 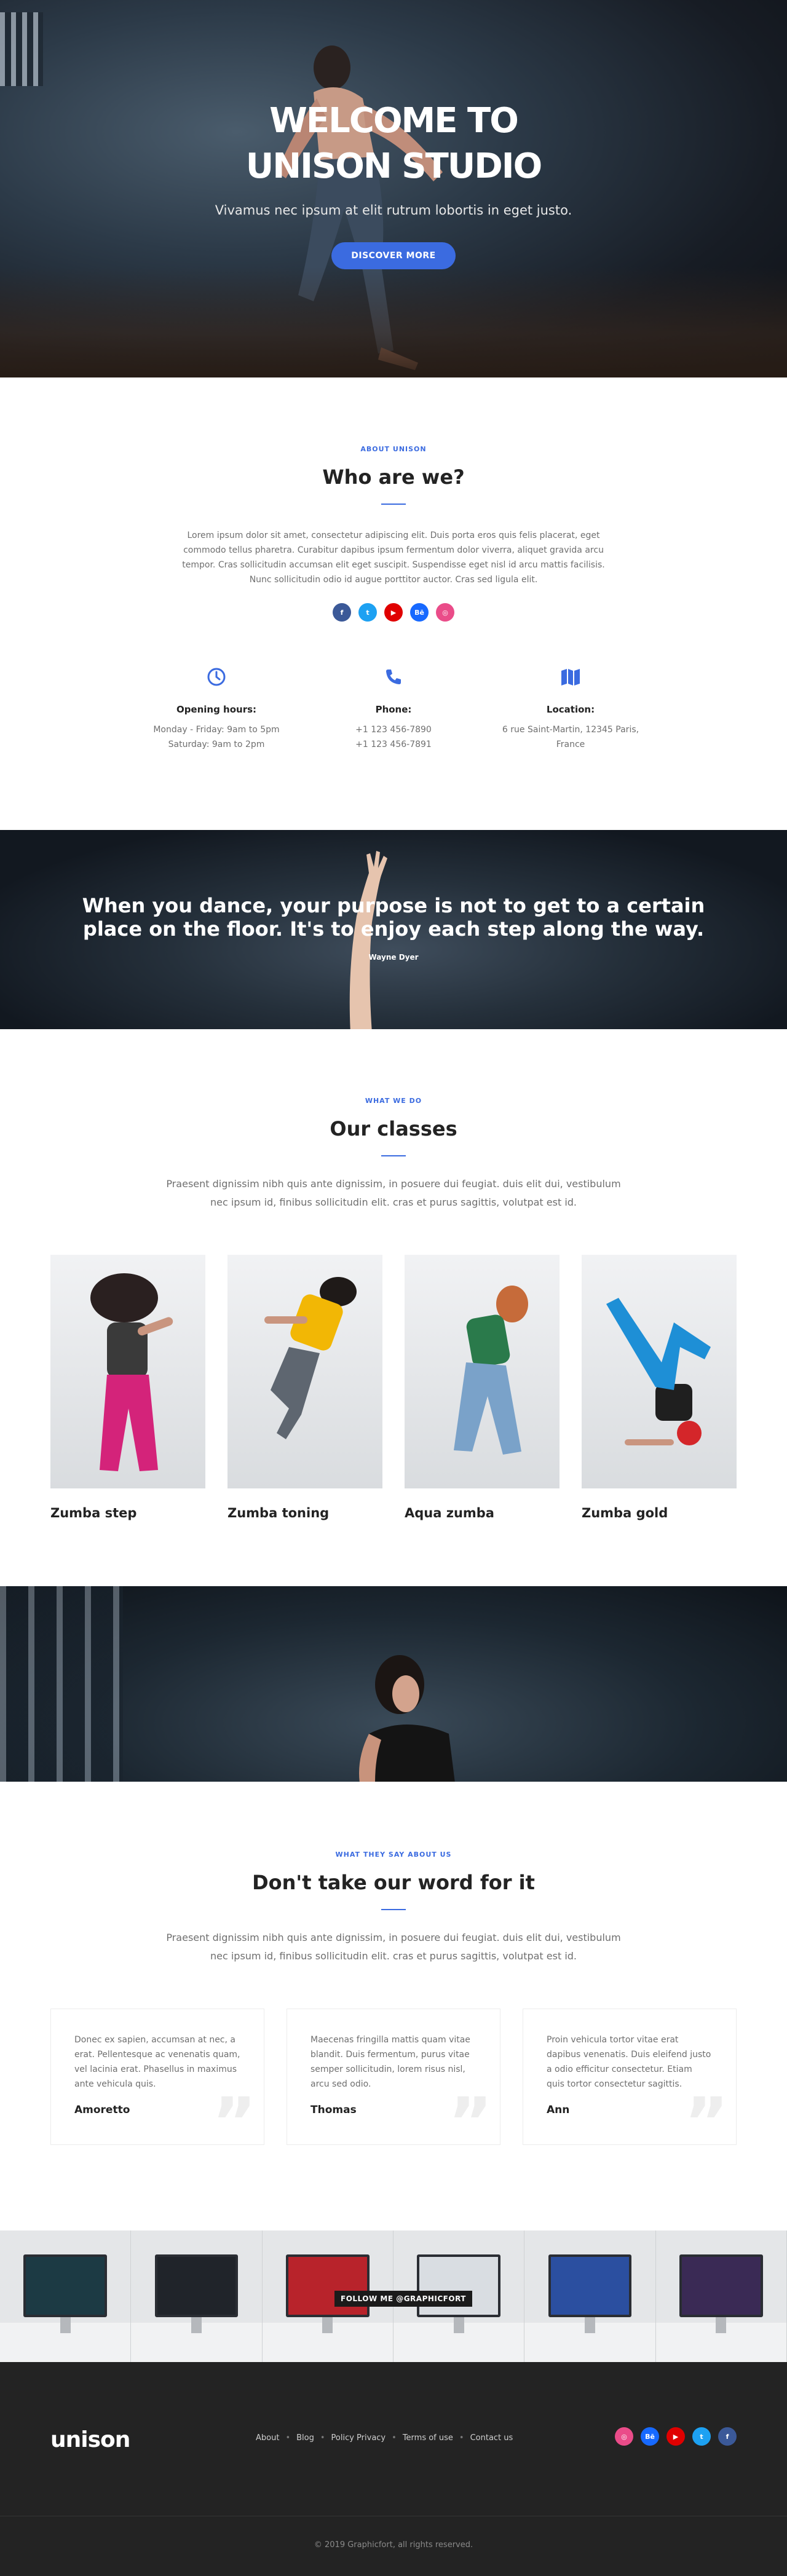 I want to click on class-card: Zumba gold, so click(x=660, y=1387).